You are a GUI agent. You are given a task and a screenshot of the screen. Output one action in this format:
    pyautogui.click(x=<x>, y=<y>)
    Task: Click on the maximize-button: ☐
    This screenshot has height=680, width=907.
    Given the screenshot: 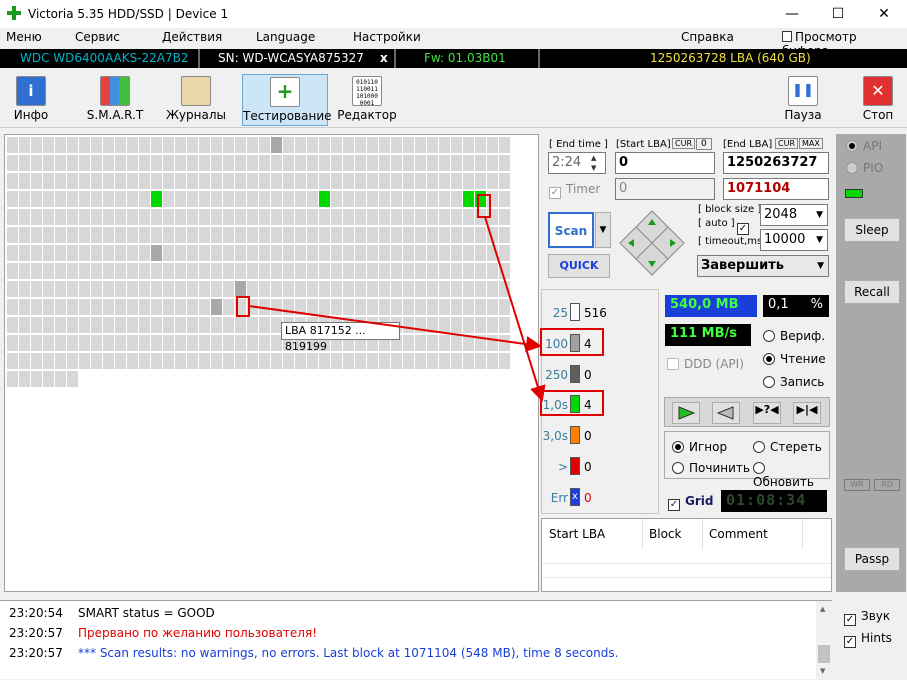 What is the action you would take?
    pyautogui.click(x=838, y=14)
    